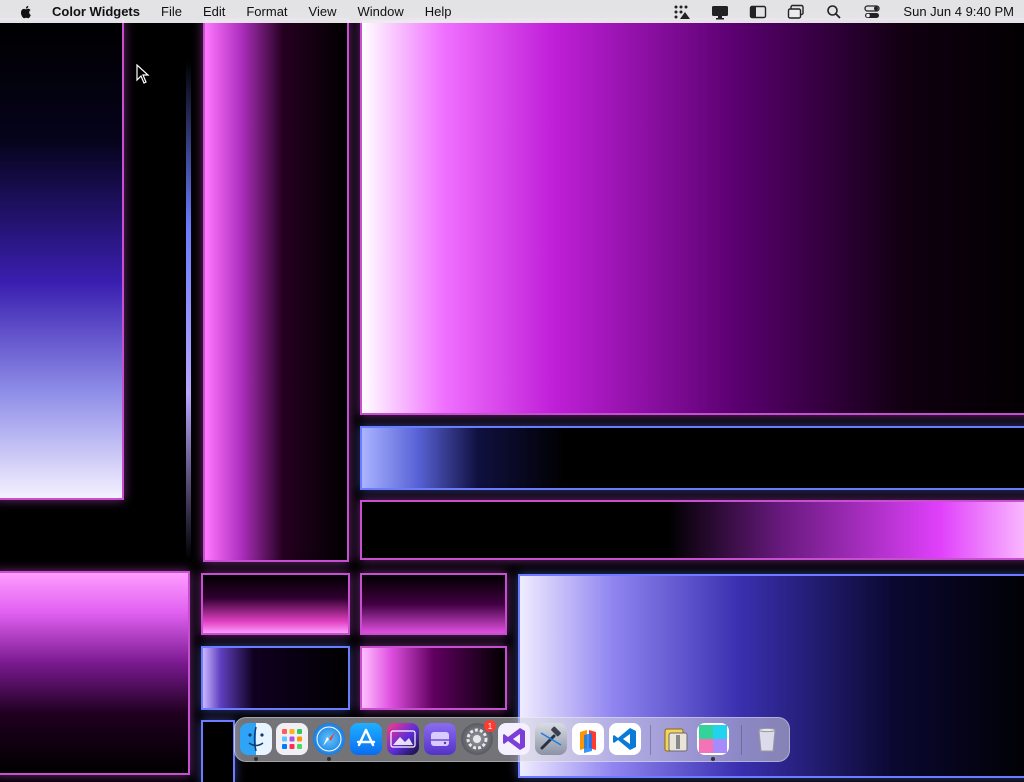 This screenshot has height=782, width=1024. Describe the element at coordinates (403, 739) in the screenshot. I see `photo-hd-icon` at that location.